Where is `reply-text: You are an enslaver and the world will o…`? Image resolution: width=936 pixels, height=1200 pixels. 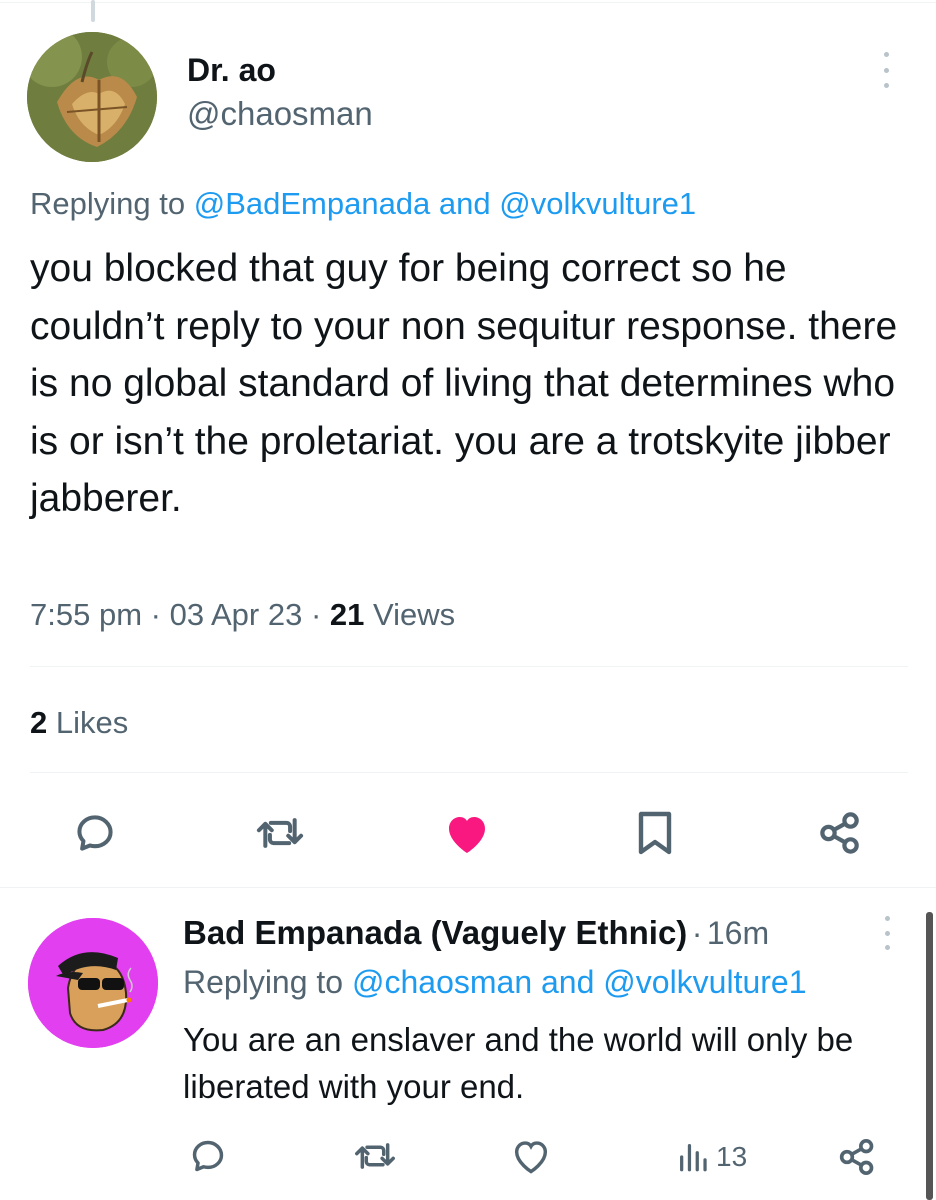
reply-text: You are an enslaver and the world will o… is located at coordinates (518, 1063).